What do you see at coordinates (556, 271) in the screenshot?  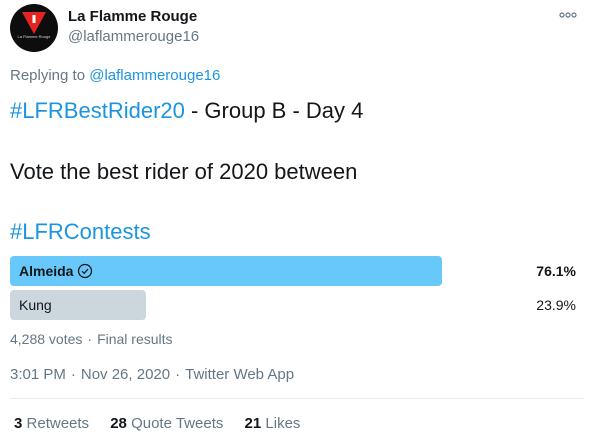 I see `poll-option-percent: 76.1%` at bounding box center [556, 271].